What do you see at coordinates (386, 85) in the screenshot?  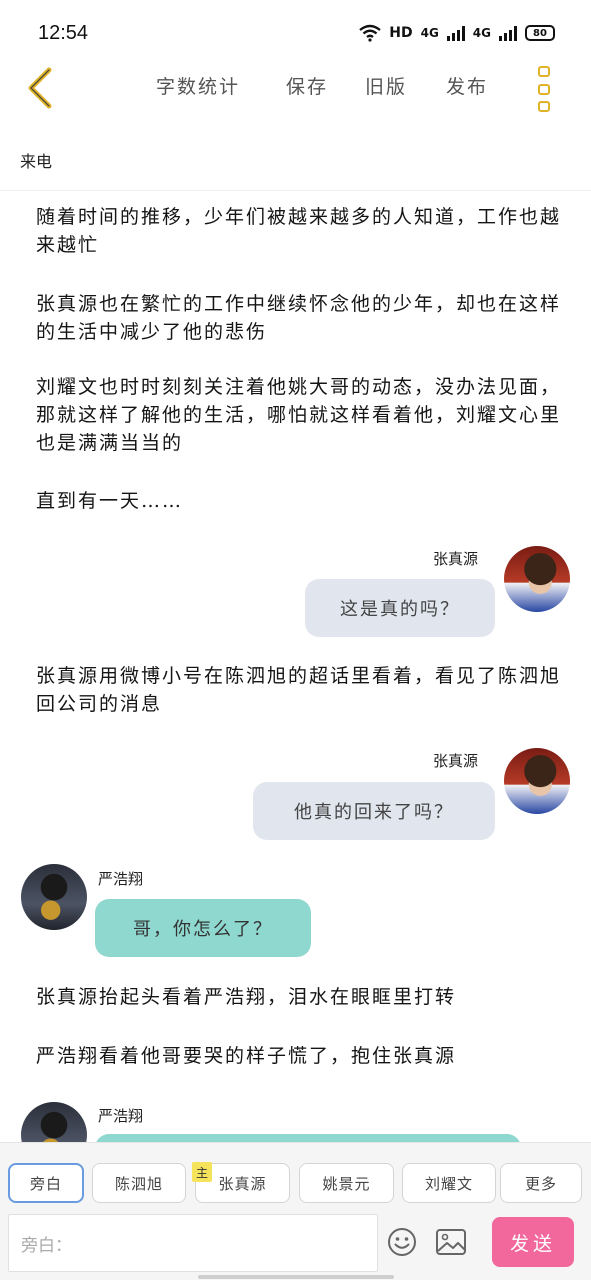 I see `old-version-button: 旧版` at bounding box center [386, 85].